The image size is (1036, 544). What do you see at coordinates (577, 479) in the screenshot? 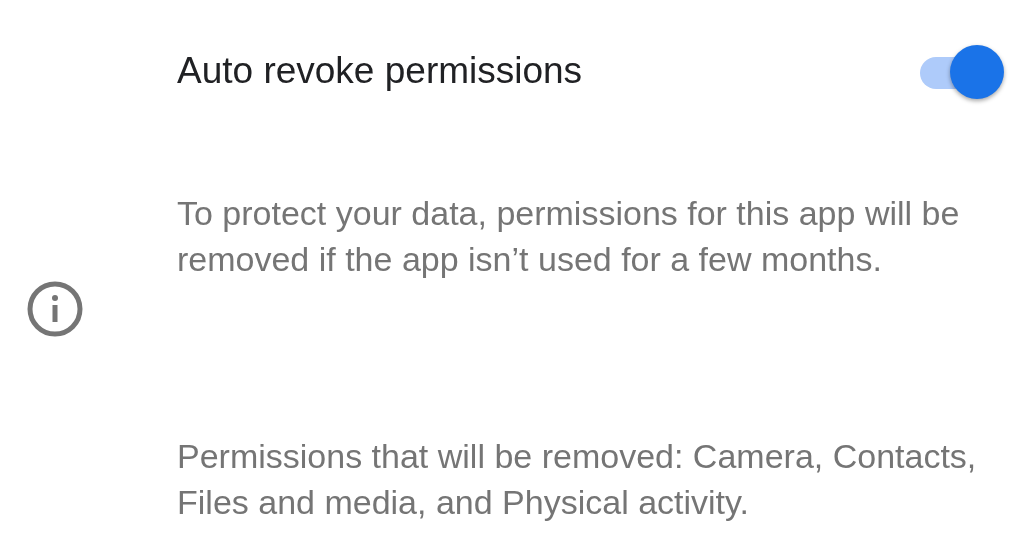
I see `permissions-note: Permissions that will be removed: Camera, Contacts, Files and media, and Physical activity.` at bounding box center [577, 479].